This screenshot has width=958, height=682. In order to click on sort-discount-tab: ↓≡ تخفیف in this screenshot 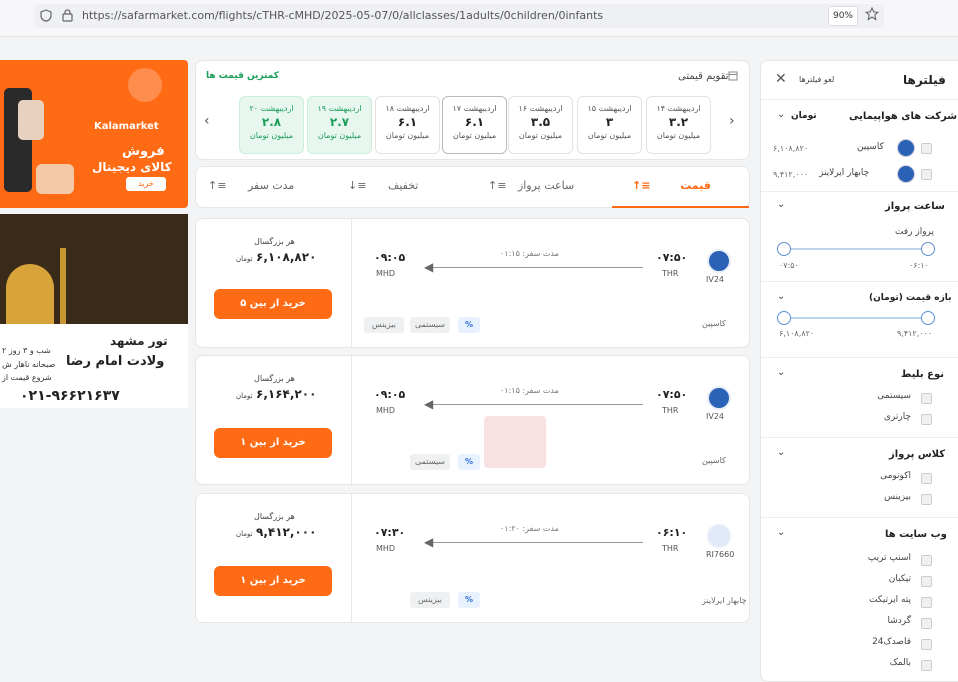, I will do `click(383, 185)`.